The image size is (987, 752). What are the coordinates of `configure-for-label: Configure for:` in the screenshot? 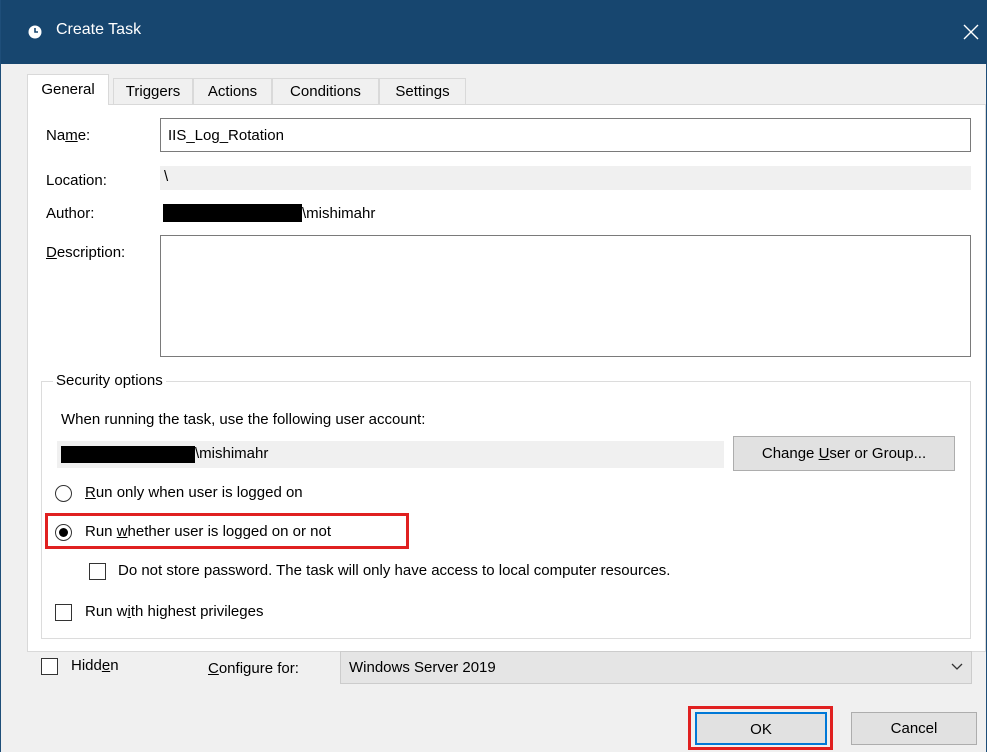 It's located at (253, 668).